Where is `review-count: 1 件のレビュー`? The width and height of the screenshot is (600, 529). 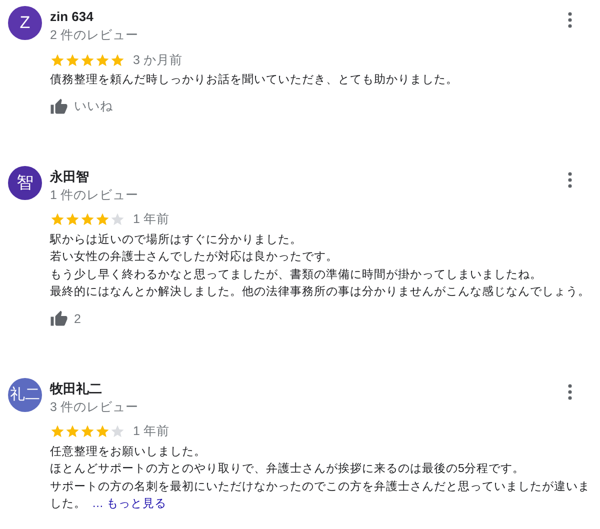
review-count: 1 件のレビュー is located at coordinates (94, 195).